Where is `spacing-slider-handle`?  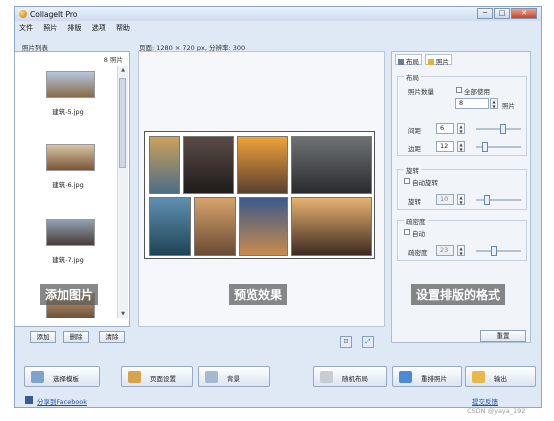
spacing-slider-handle is located at coordinates (503, 129).